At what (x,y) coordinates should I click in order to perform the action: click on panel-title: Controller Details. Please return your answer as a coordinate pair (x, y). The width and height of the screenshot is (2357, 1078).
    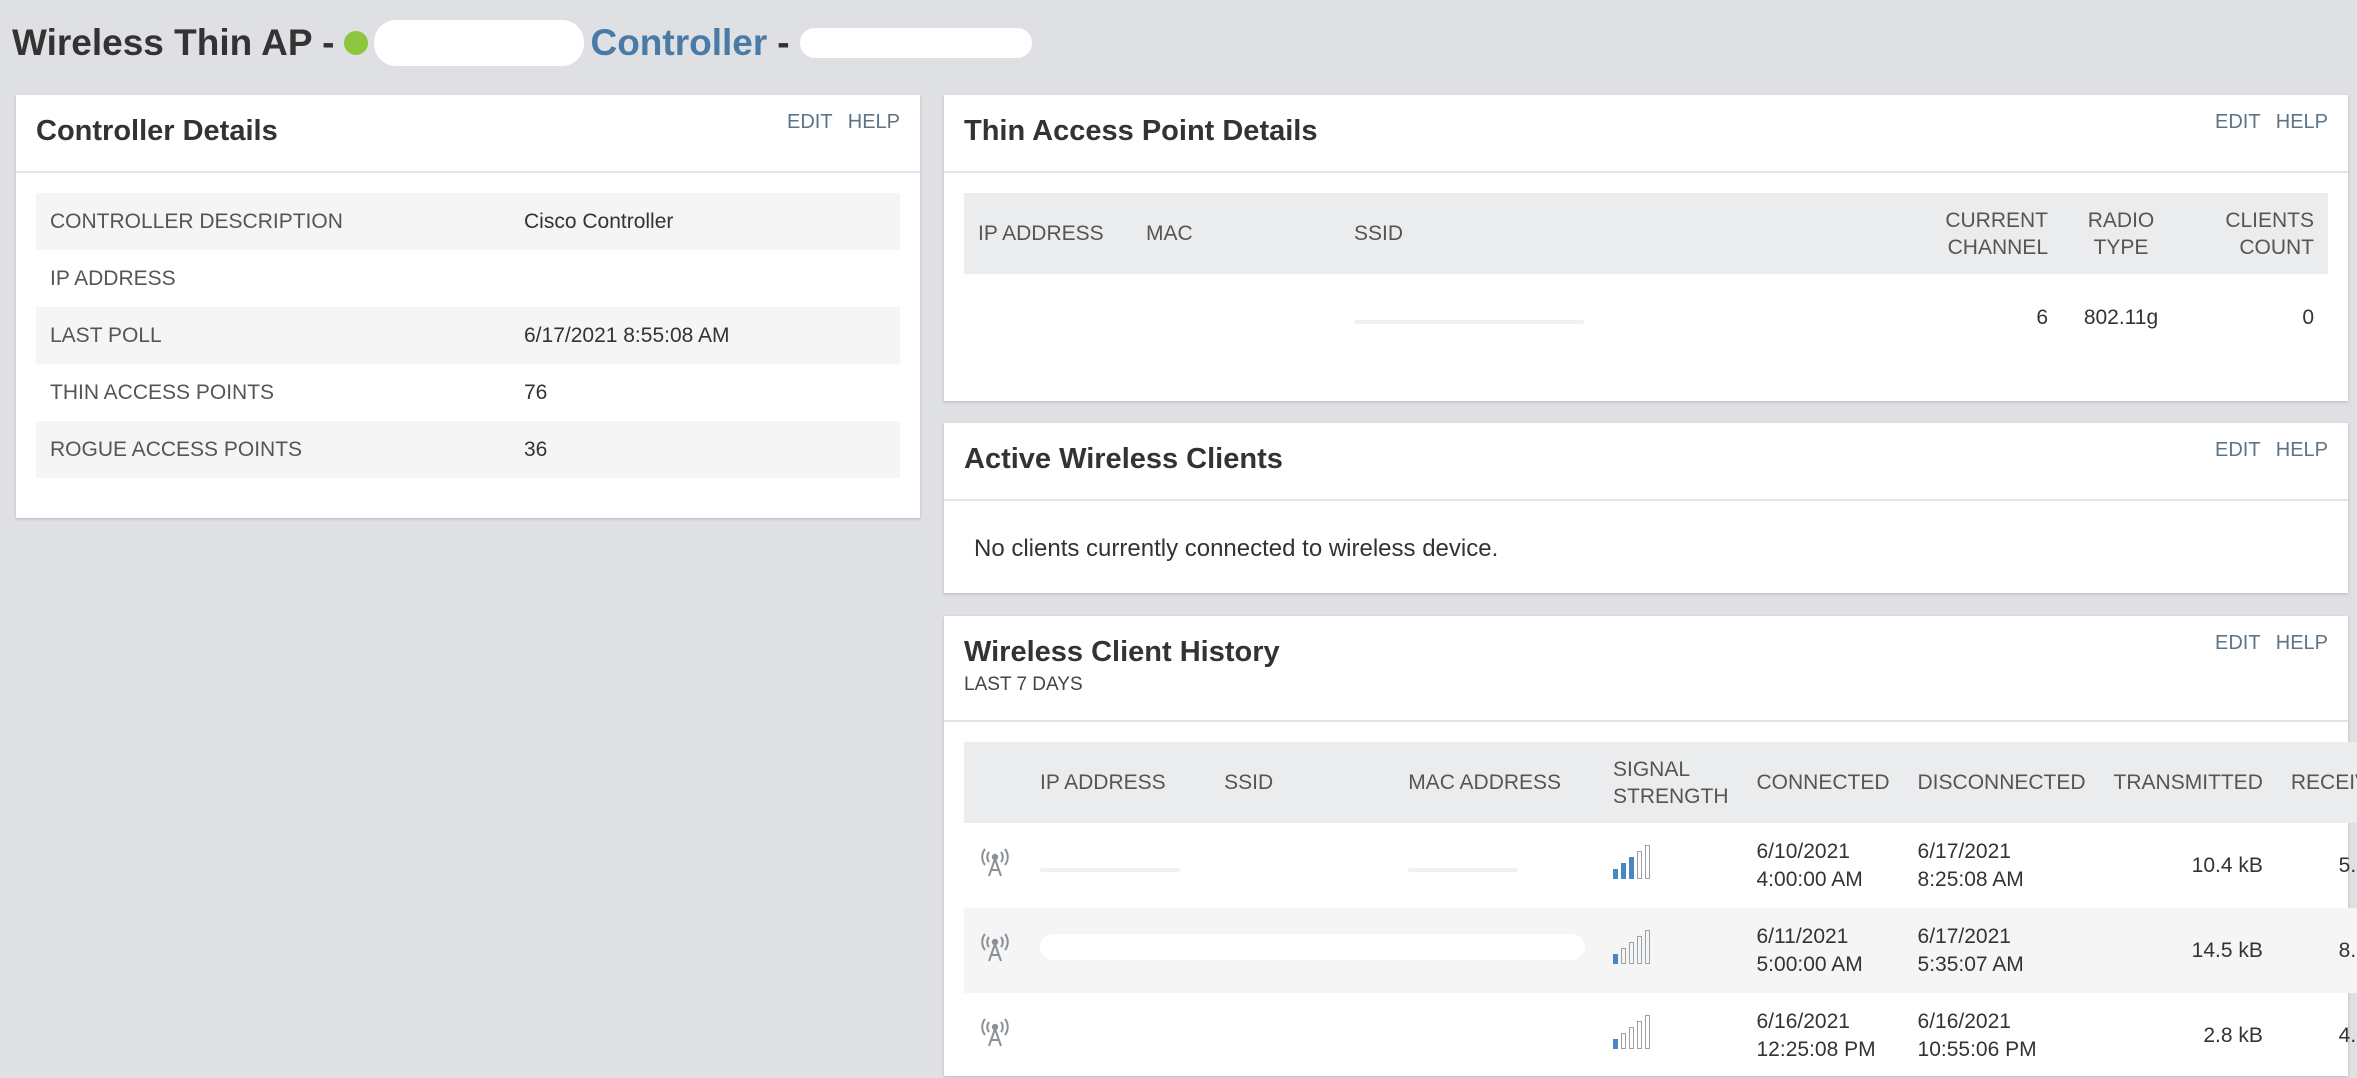
    Looking at the image, I should click on (157, 131).